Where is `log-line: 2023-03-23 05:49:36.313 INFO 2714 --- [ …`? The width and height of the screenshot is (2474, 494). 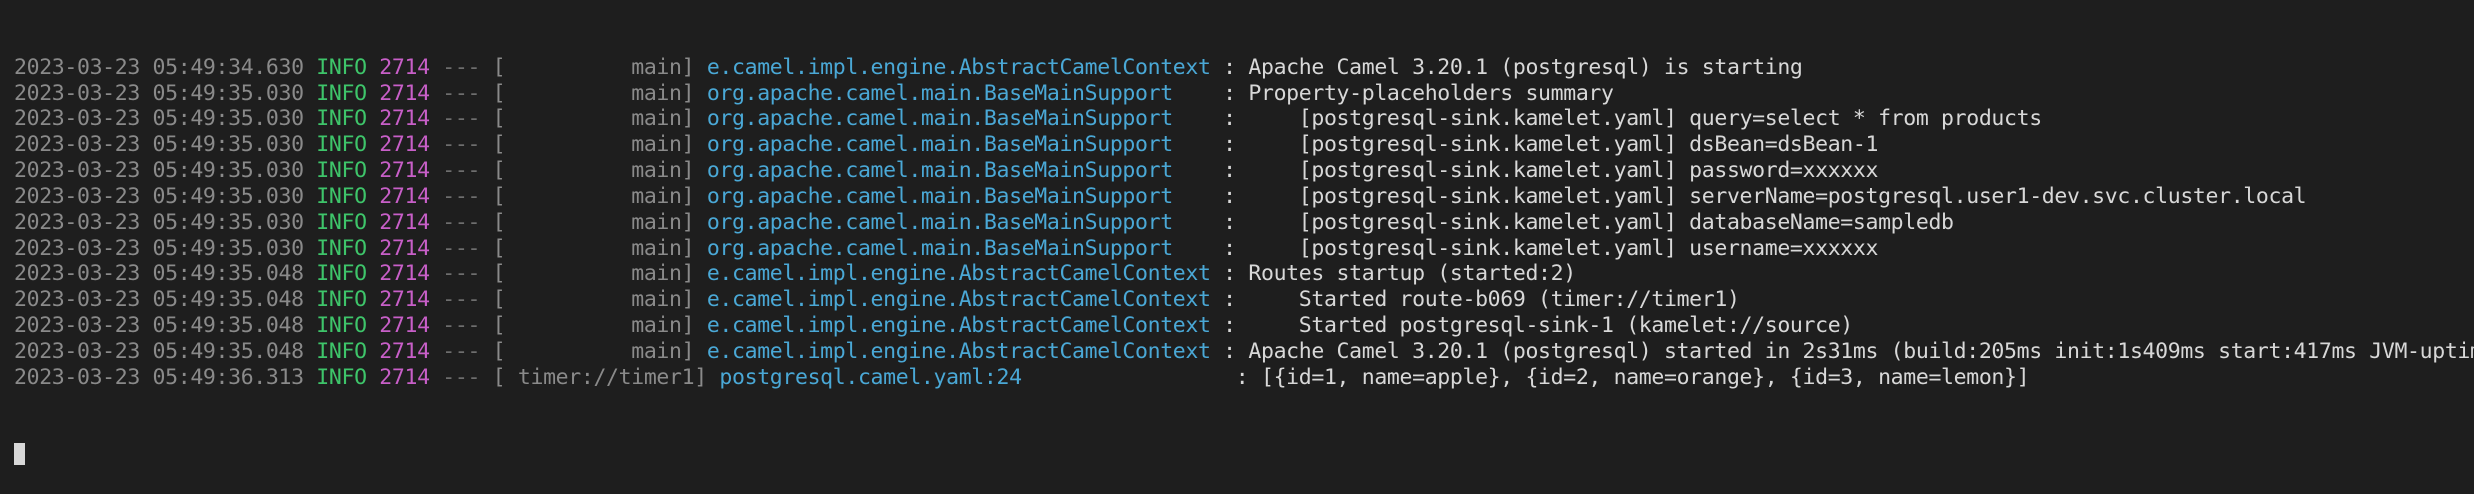
log-line: 2023-03-23 05:49:36.313 INFO 2714 --- [ … is located at coordinates (1244, 378).